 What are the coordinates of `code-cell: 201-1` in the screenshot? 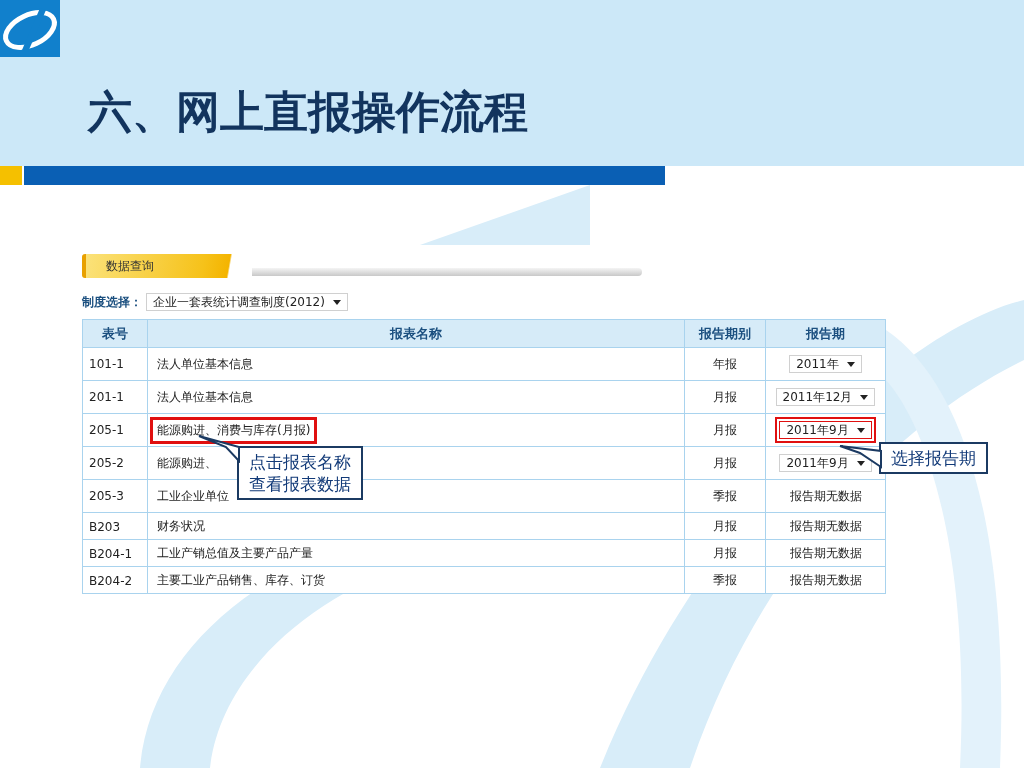 It's located at (106, 397).